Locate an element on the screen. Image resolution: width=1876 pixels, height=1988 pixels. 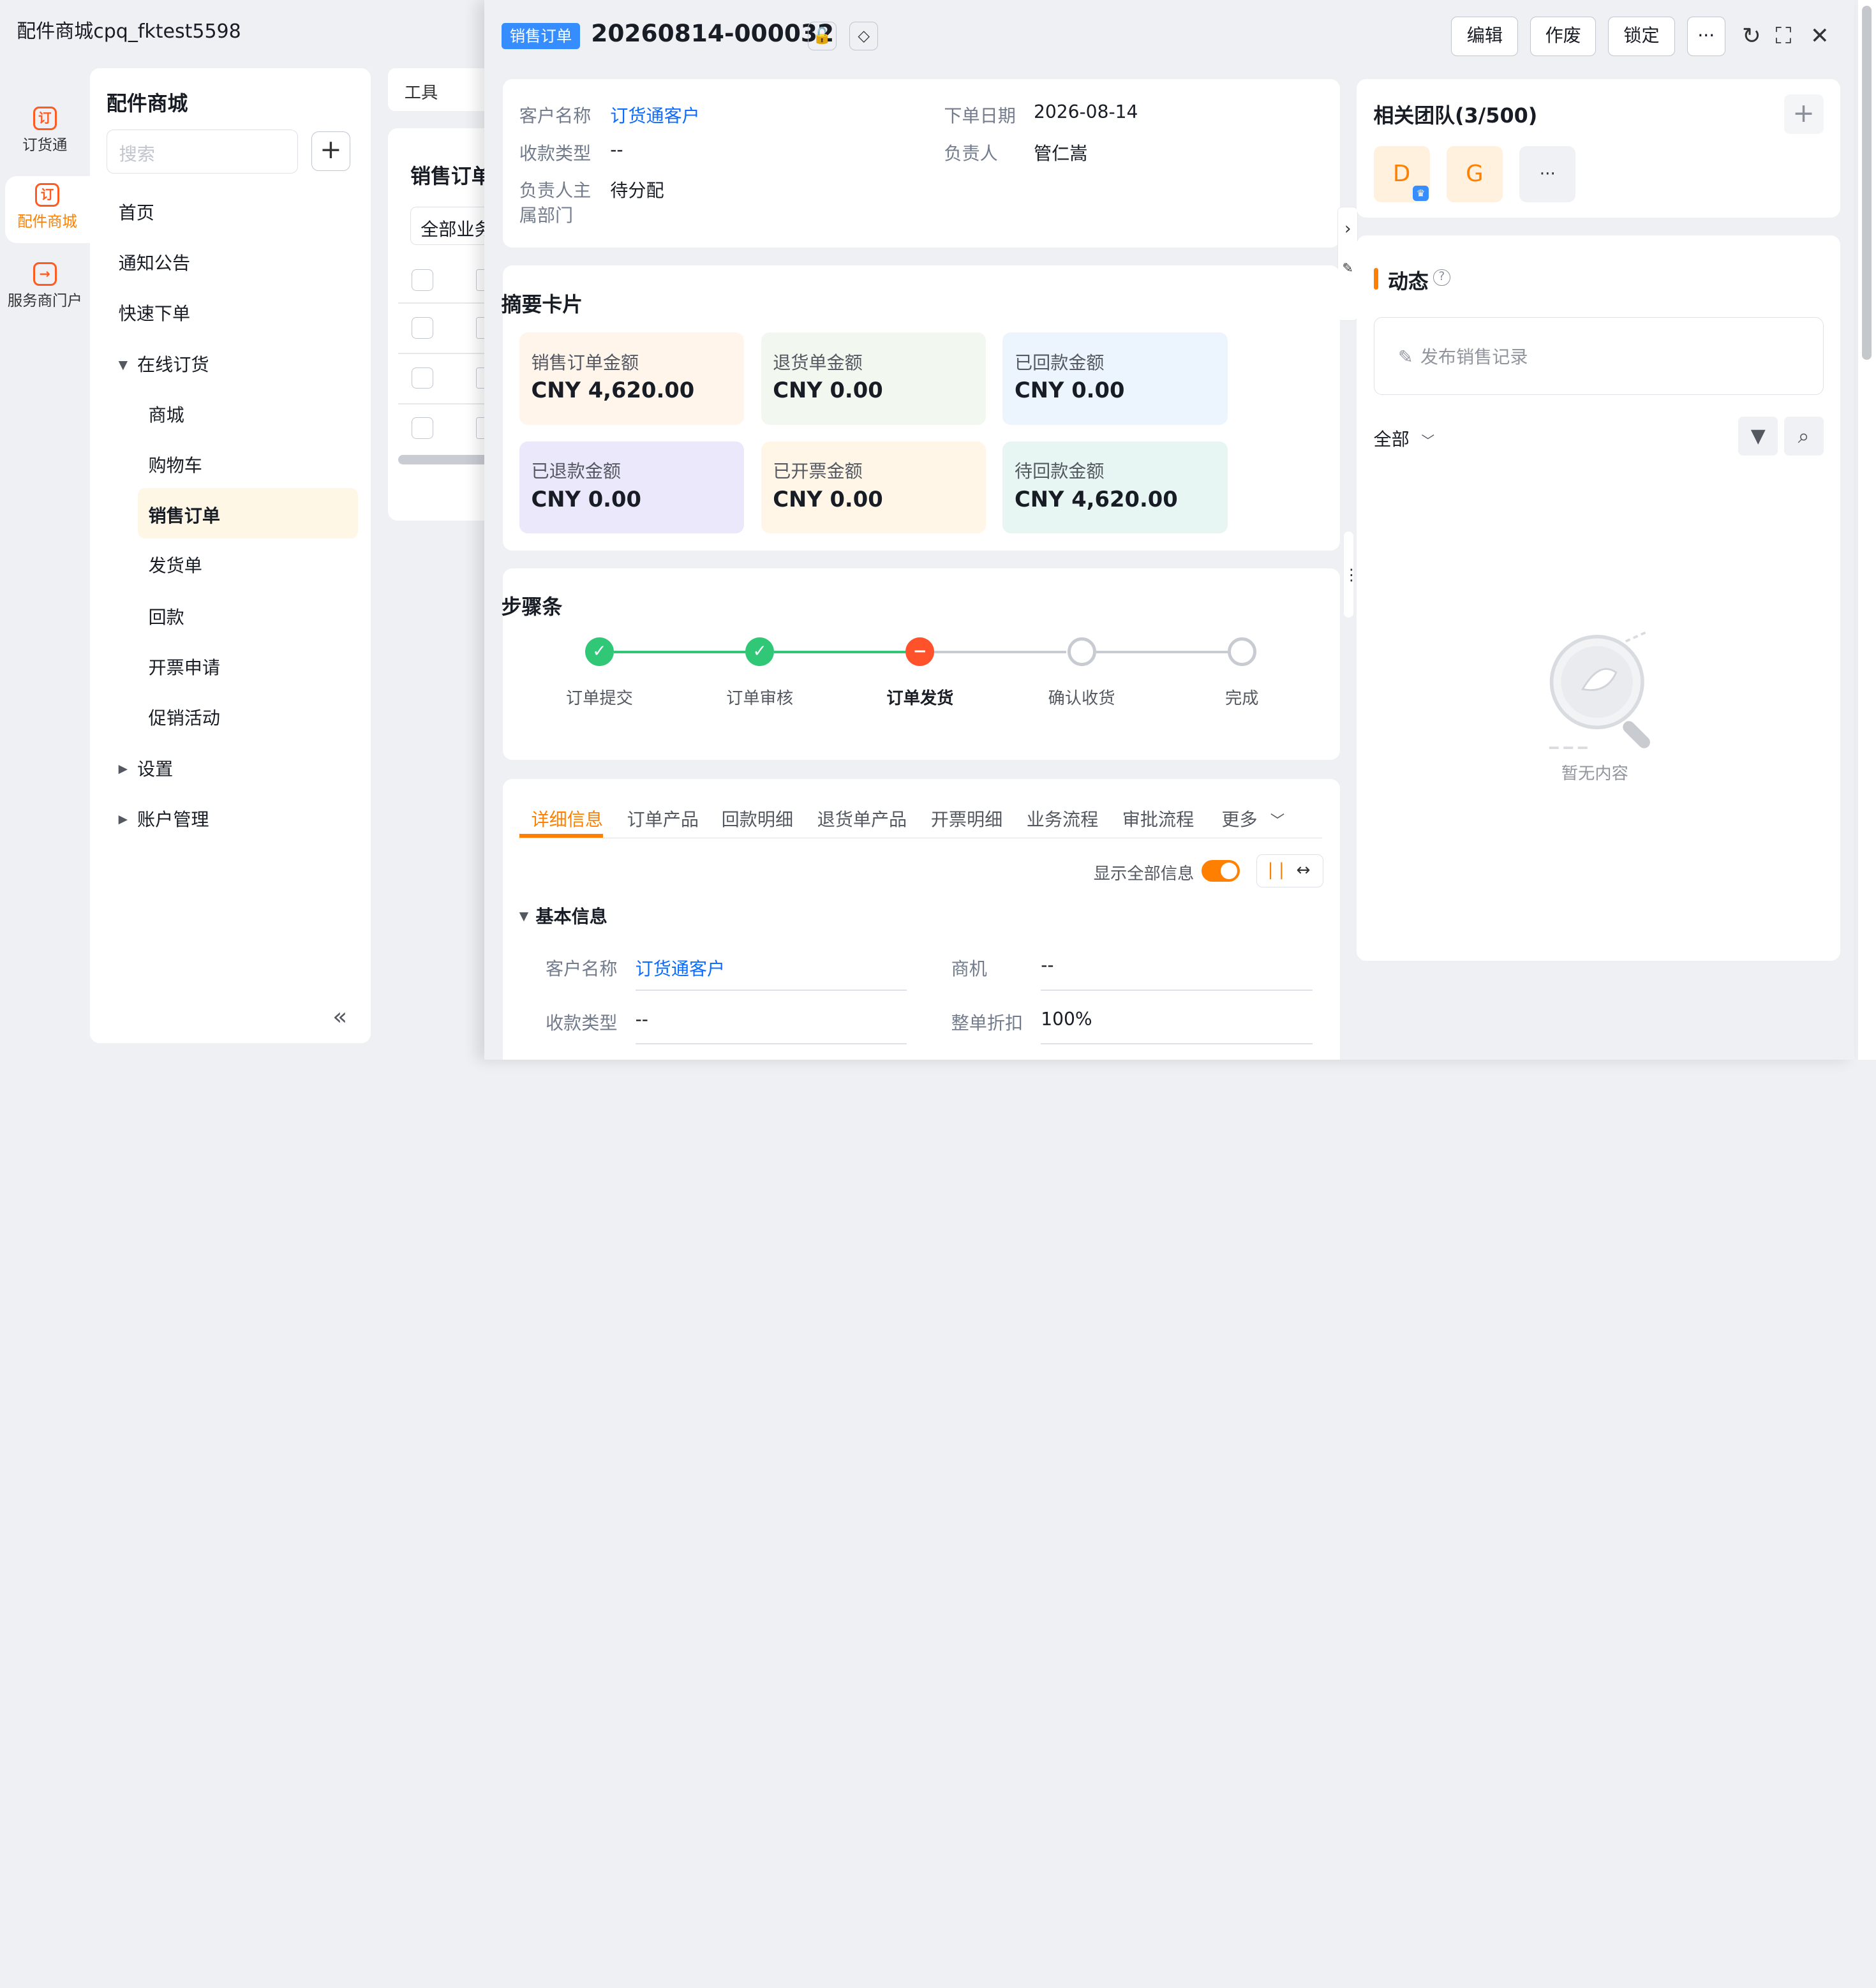
scrollbar-thumb is located at coordinates (1866, 183).